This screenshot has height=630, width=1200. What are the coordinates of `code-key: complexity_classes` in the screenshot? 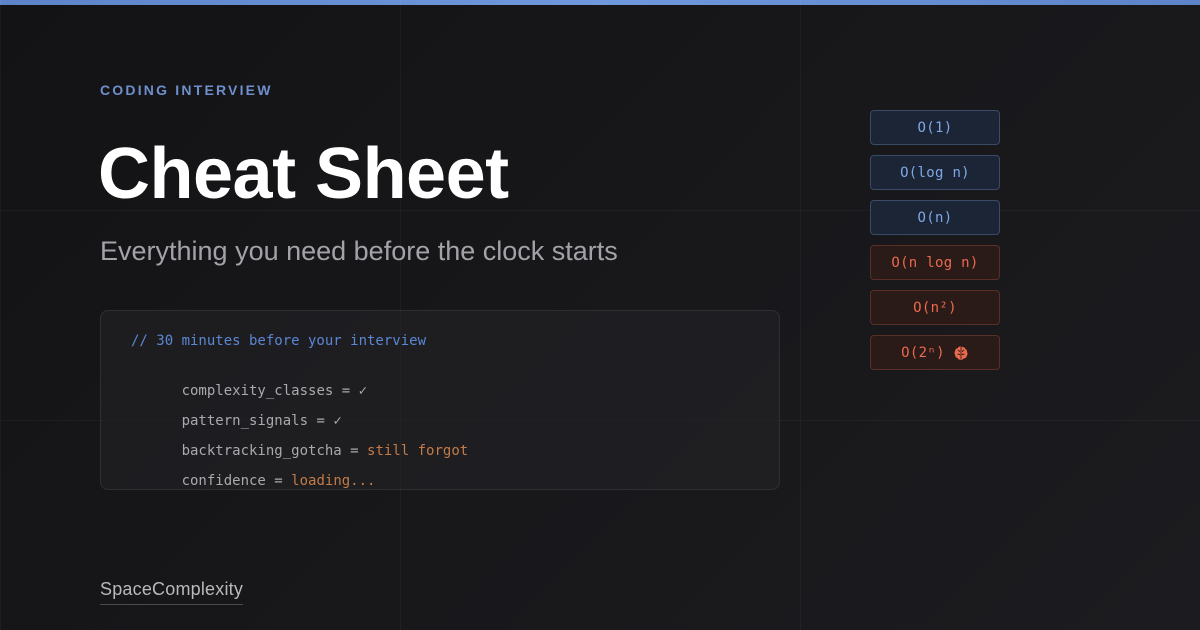 It's located at (257, 391).